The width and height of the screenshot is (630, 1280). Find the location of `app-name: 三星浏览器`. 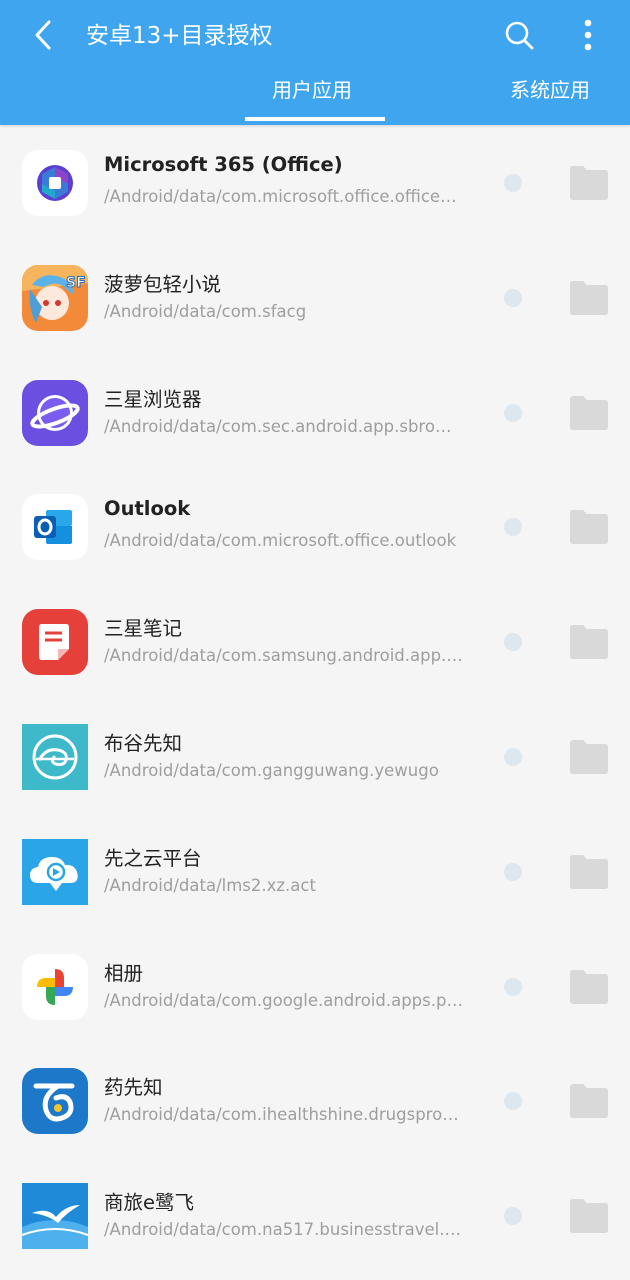

app-name: 三星浏览器 is located at coordinates (153, 399).